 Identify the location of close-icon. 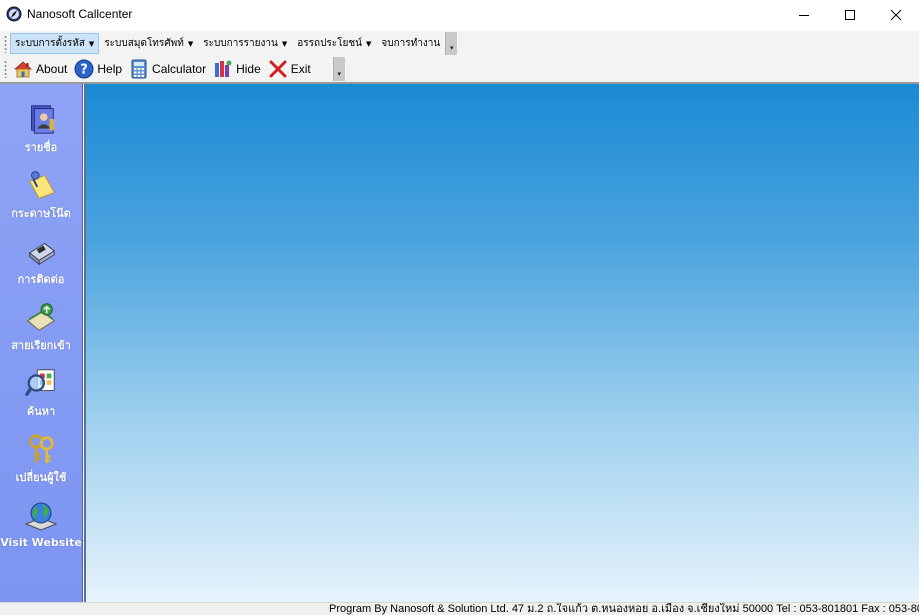
(896, 15).